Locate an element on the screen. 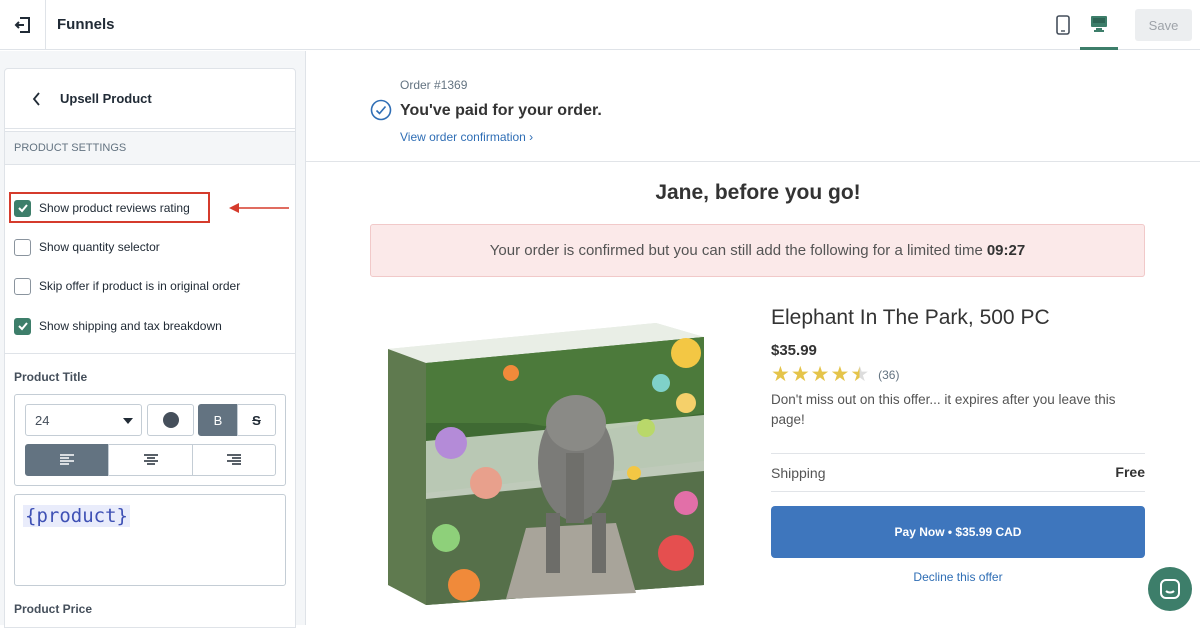 The image size is (1200, 628). product-title-template-input: {product} is located at coordinates (150, 540).